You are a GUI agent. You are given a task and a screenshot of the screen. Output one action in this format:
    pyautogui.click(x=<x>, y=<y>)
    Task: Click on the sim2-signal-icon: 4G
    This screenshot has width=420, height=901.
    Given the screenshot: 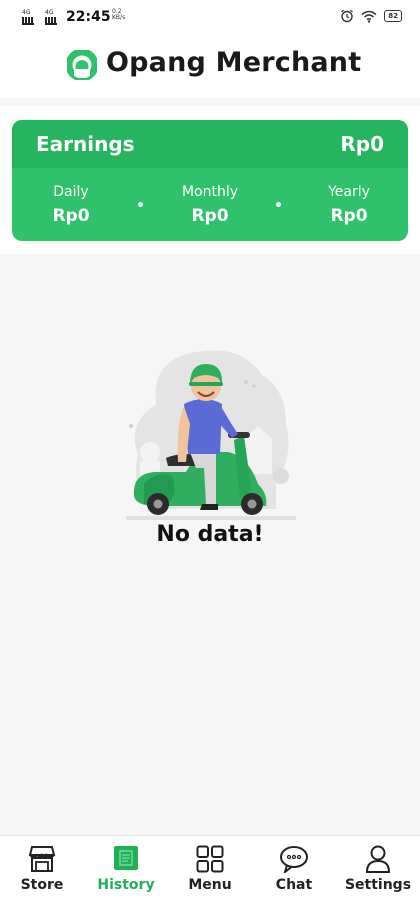 What is the action you would take?
    pyautogui.click(x=51, y=17)
    